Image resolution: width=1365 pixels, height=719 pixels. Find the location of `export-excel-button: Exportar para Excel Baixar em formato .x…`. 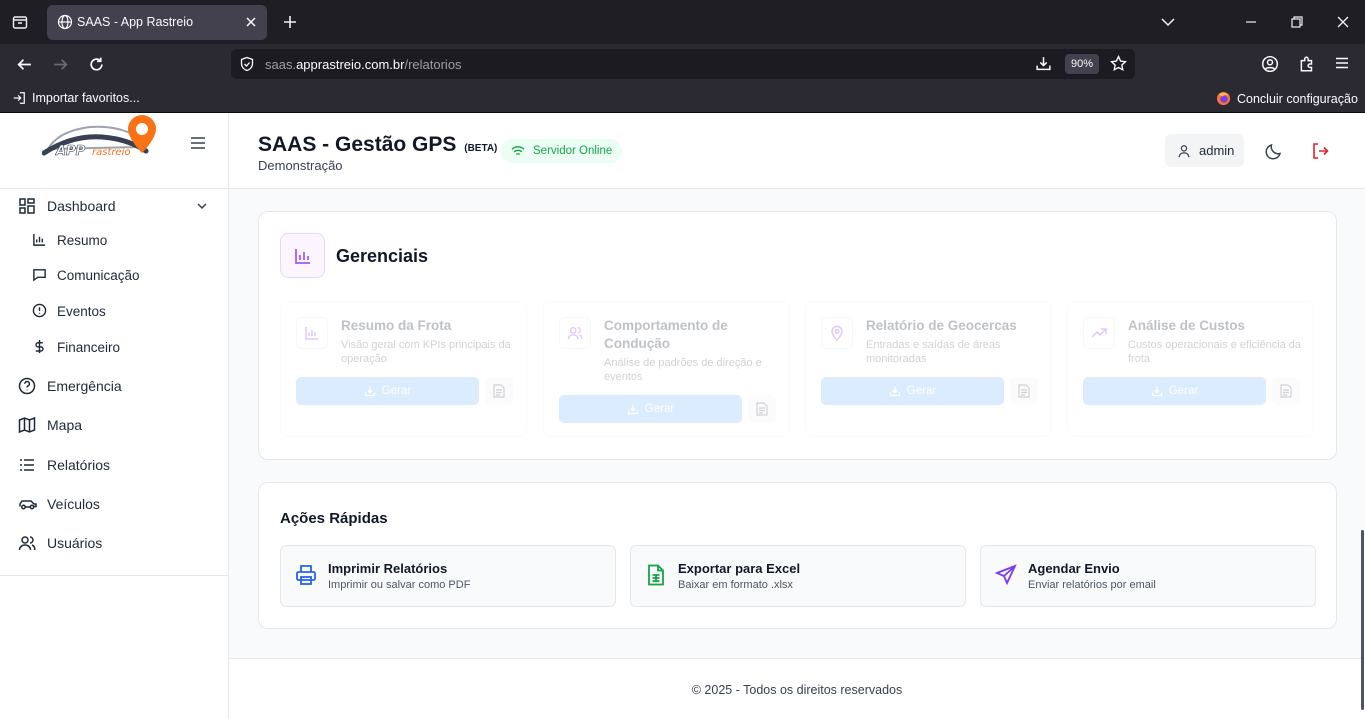

export-excel-button: Exportar para Excel Baixar em formato .x… is located at coordinates (798, 576).